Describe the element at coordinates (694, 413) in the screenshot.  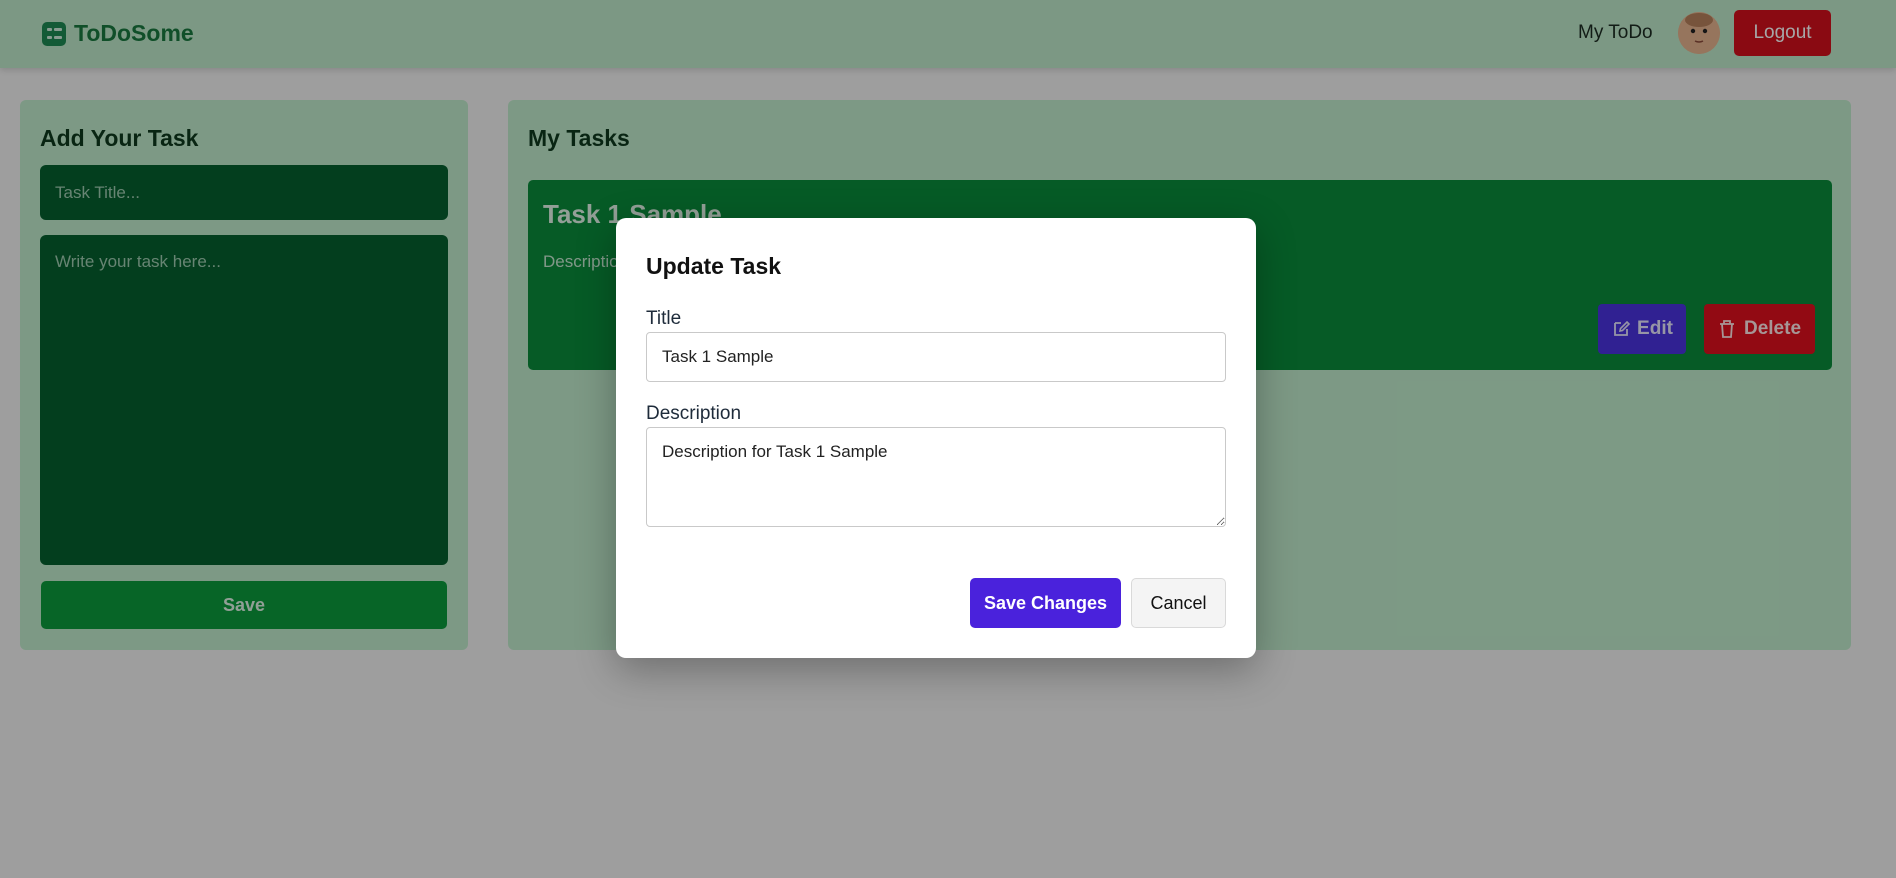
I see `description-label: Description` at that location.